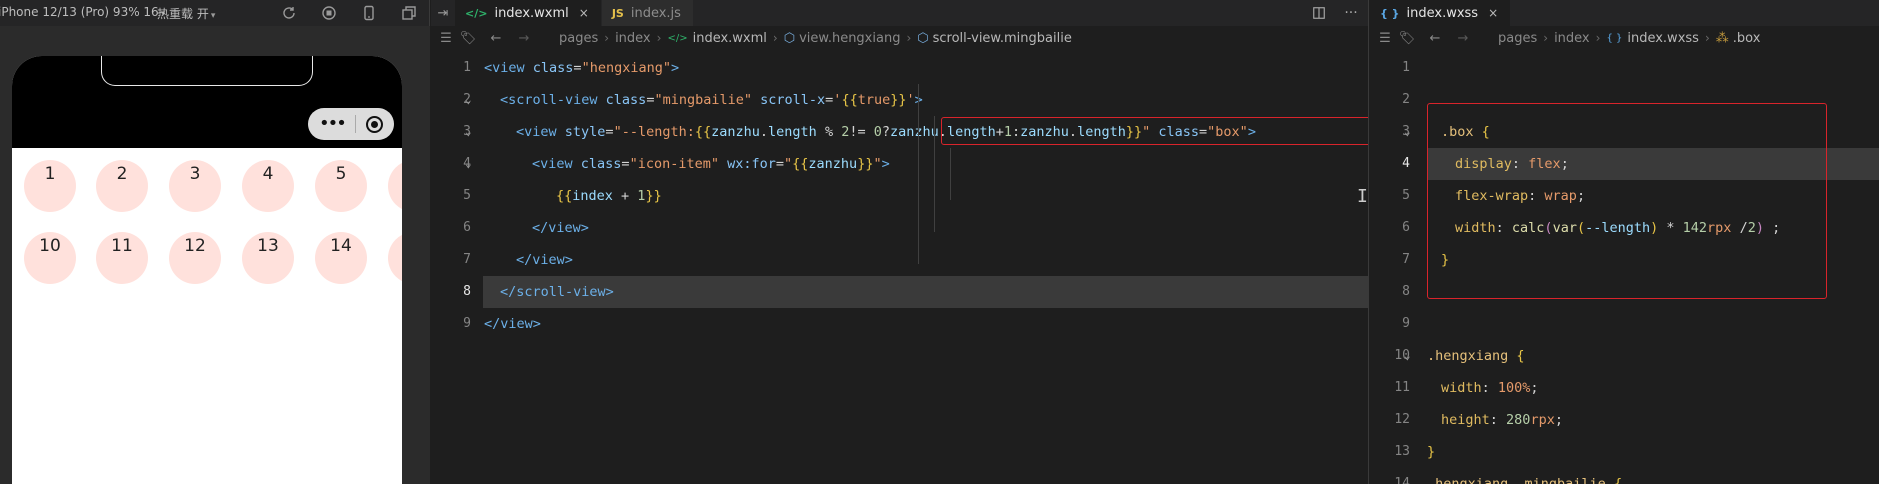 Image resolution: width=1879 pixels, height=484 pixels. What do you see at coordinates (1624, 68) in the screenshot?
I see `code-line: 1` at bounding box center [1624, 68].